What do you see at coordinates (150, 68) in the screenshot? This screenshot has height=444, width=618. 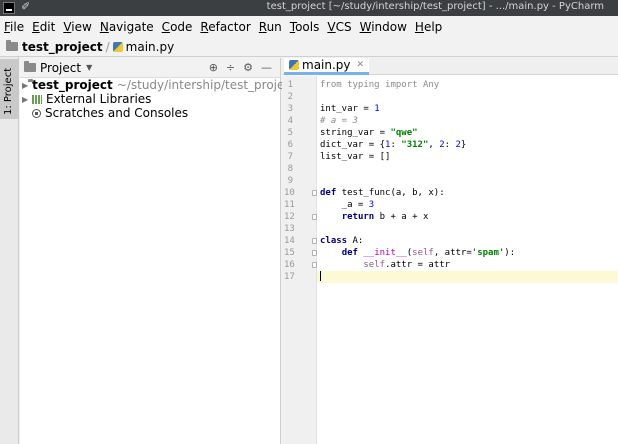 I see `project-panel-header: Project ▼ ⊕ ÷ ⚙ —` at bounding box center [150, 68].